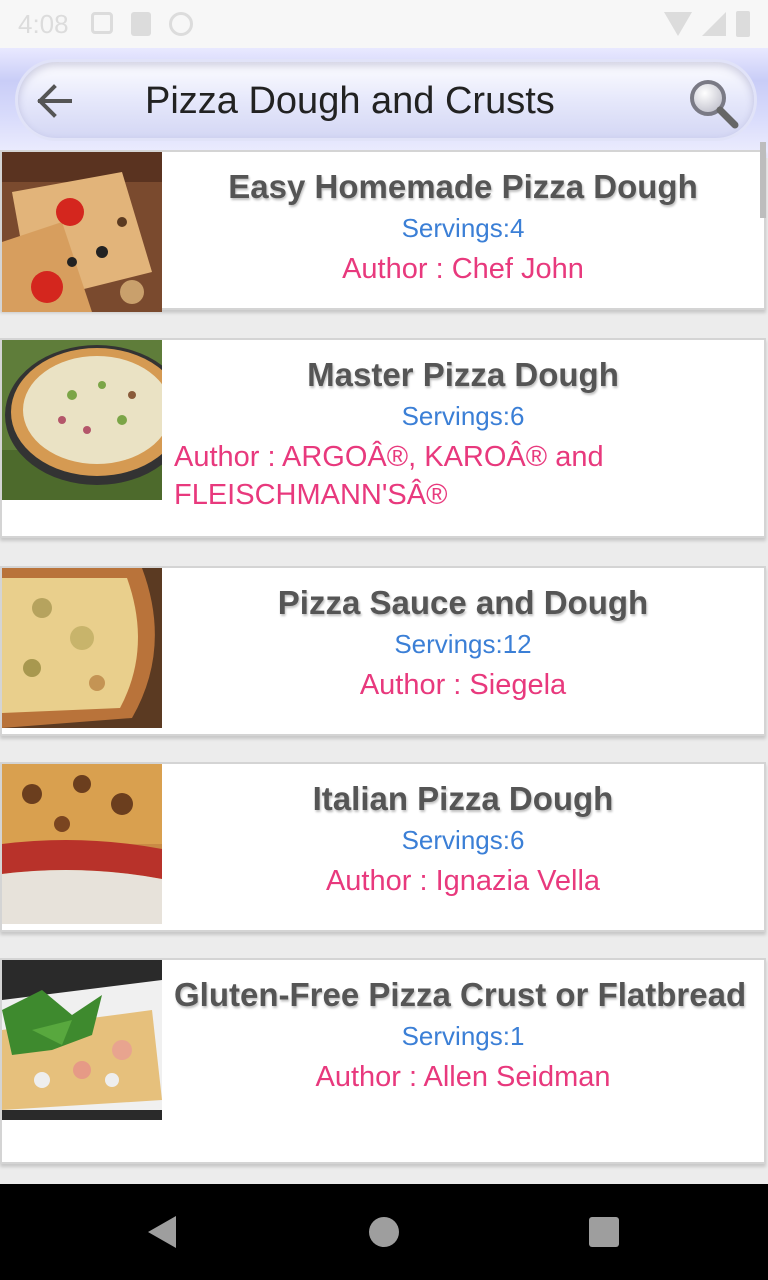 This screenshot has width=768, height=1280. I want to click on recipe-author: Author : Siegela, so click(463, 685).